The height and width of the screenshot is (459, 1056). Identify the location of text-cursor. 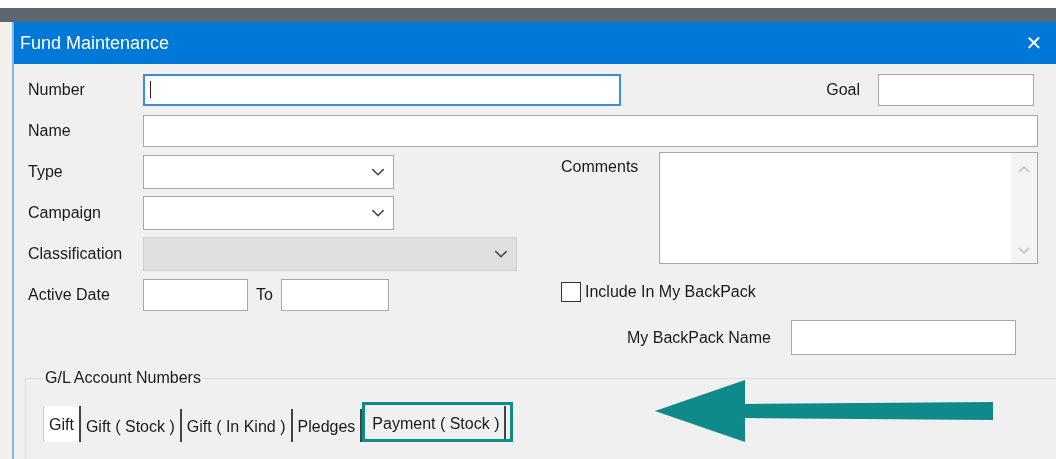
(150, 89).